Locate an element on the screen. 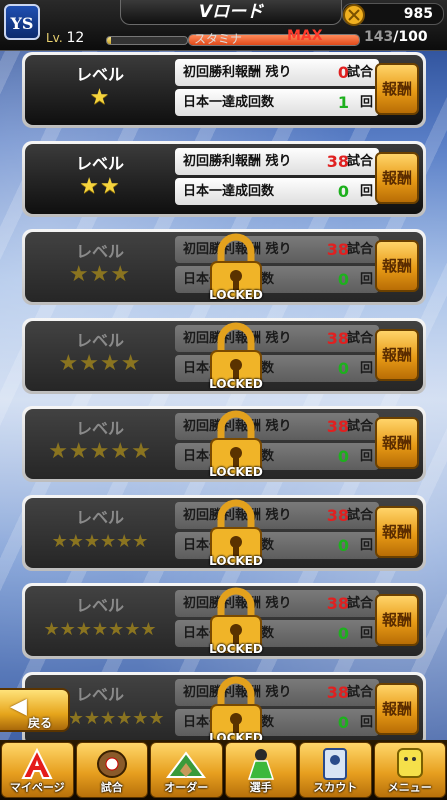  nav-label: マイページ is located at coordinates (37, 787).